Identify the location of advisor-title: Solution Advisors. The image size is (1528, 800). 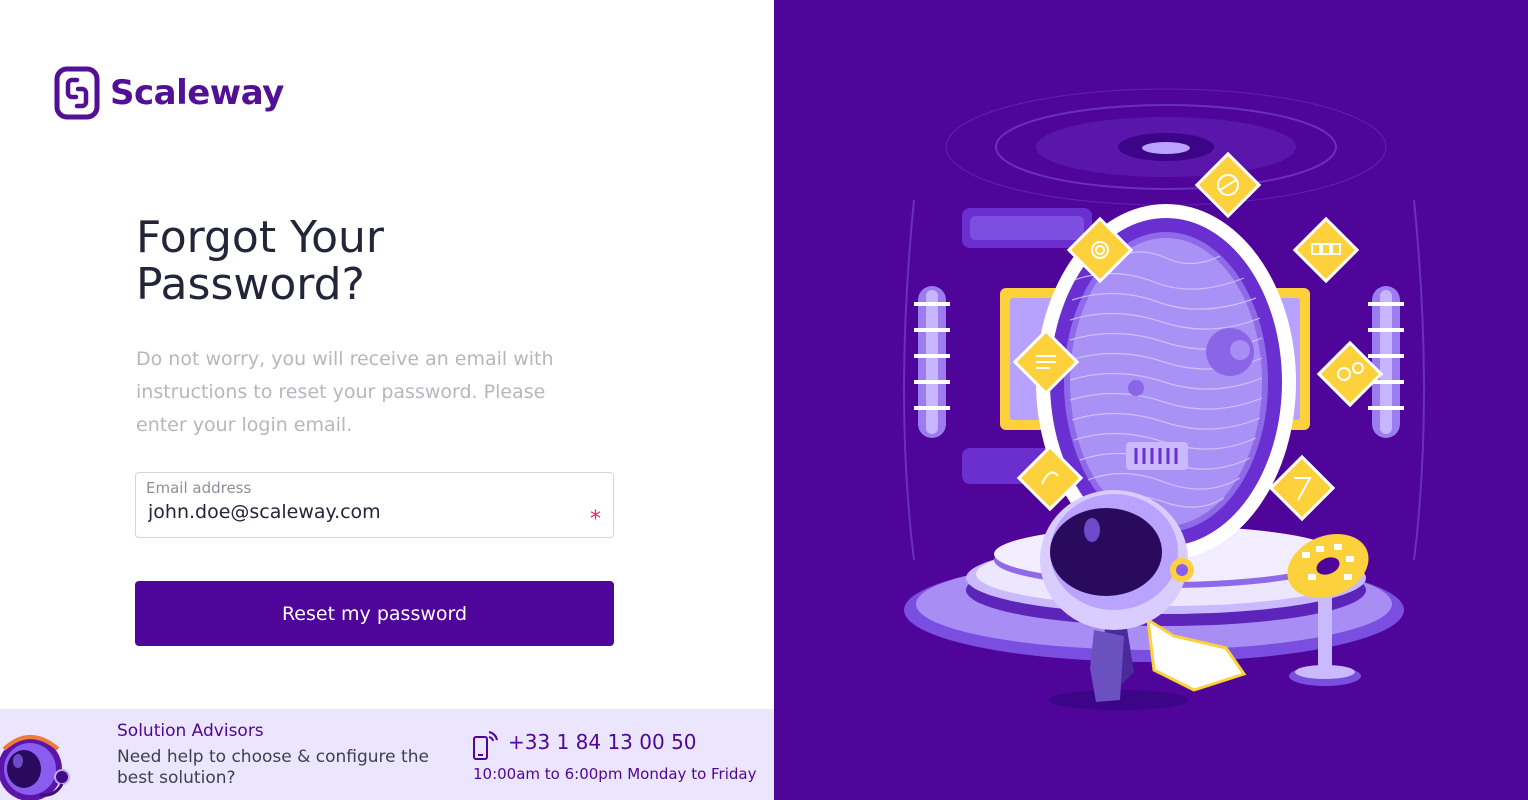
(190, 731).